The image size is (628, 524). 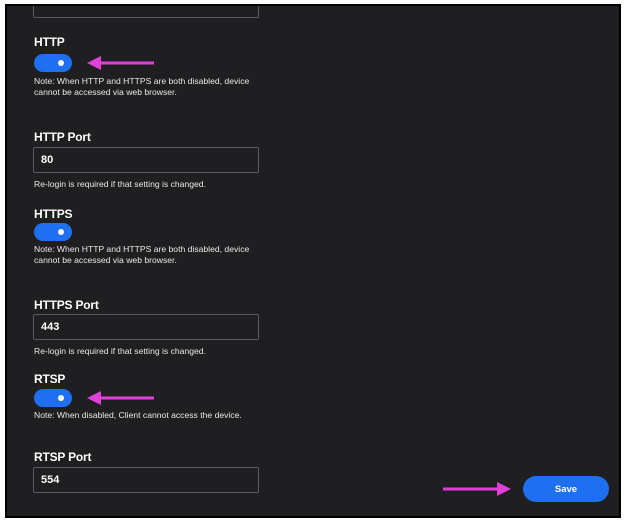 I want to click on rtsp-label: RTSP, so click(x=50, y=379).